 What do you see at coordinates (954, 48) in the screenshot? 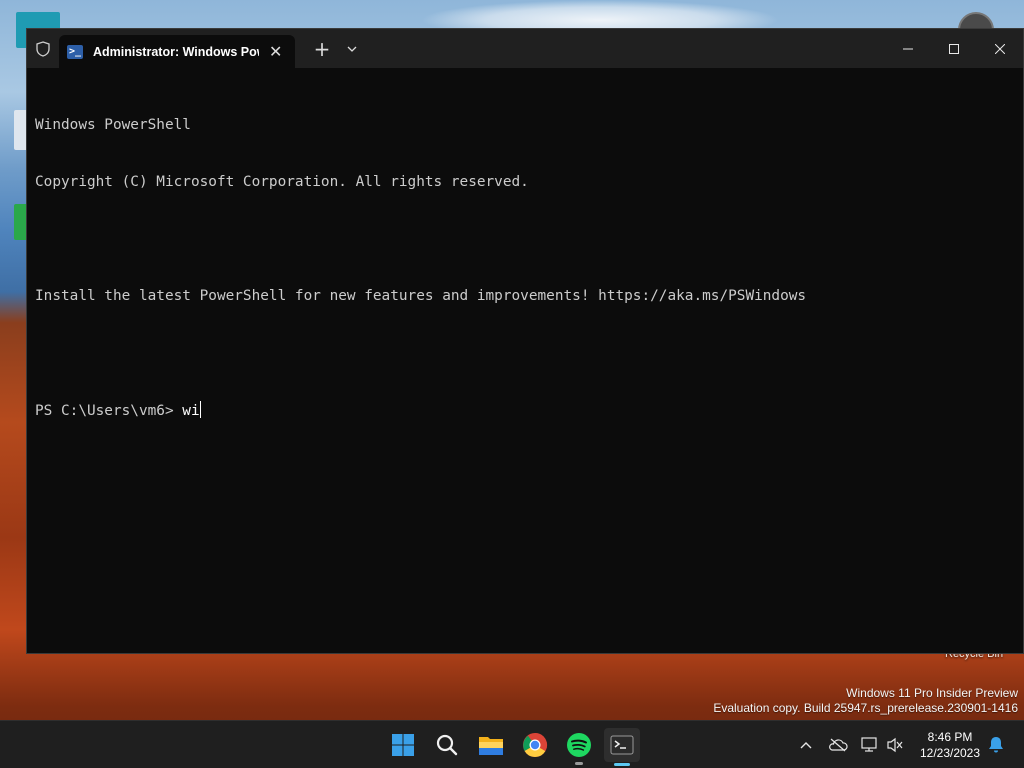
I see `maximize-button` at bounding box center [954, 48].